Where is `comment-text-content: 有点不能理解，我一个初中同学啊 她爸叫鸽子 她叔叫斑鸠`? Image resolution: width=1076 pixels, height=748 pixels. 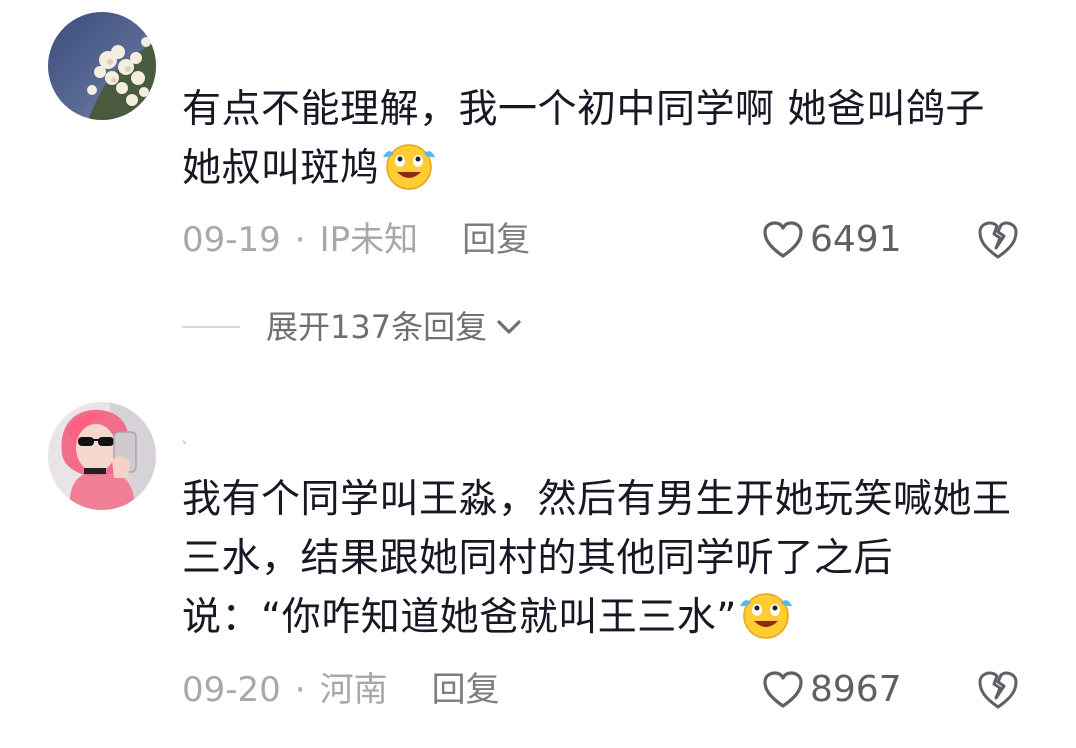 comment-text-content: 有点不能理解，我一个初中同学啊 她爸叫鸽子 她叔叫斑鸠 is located at coordinates (583, 139).